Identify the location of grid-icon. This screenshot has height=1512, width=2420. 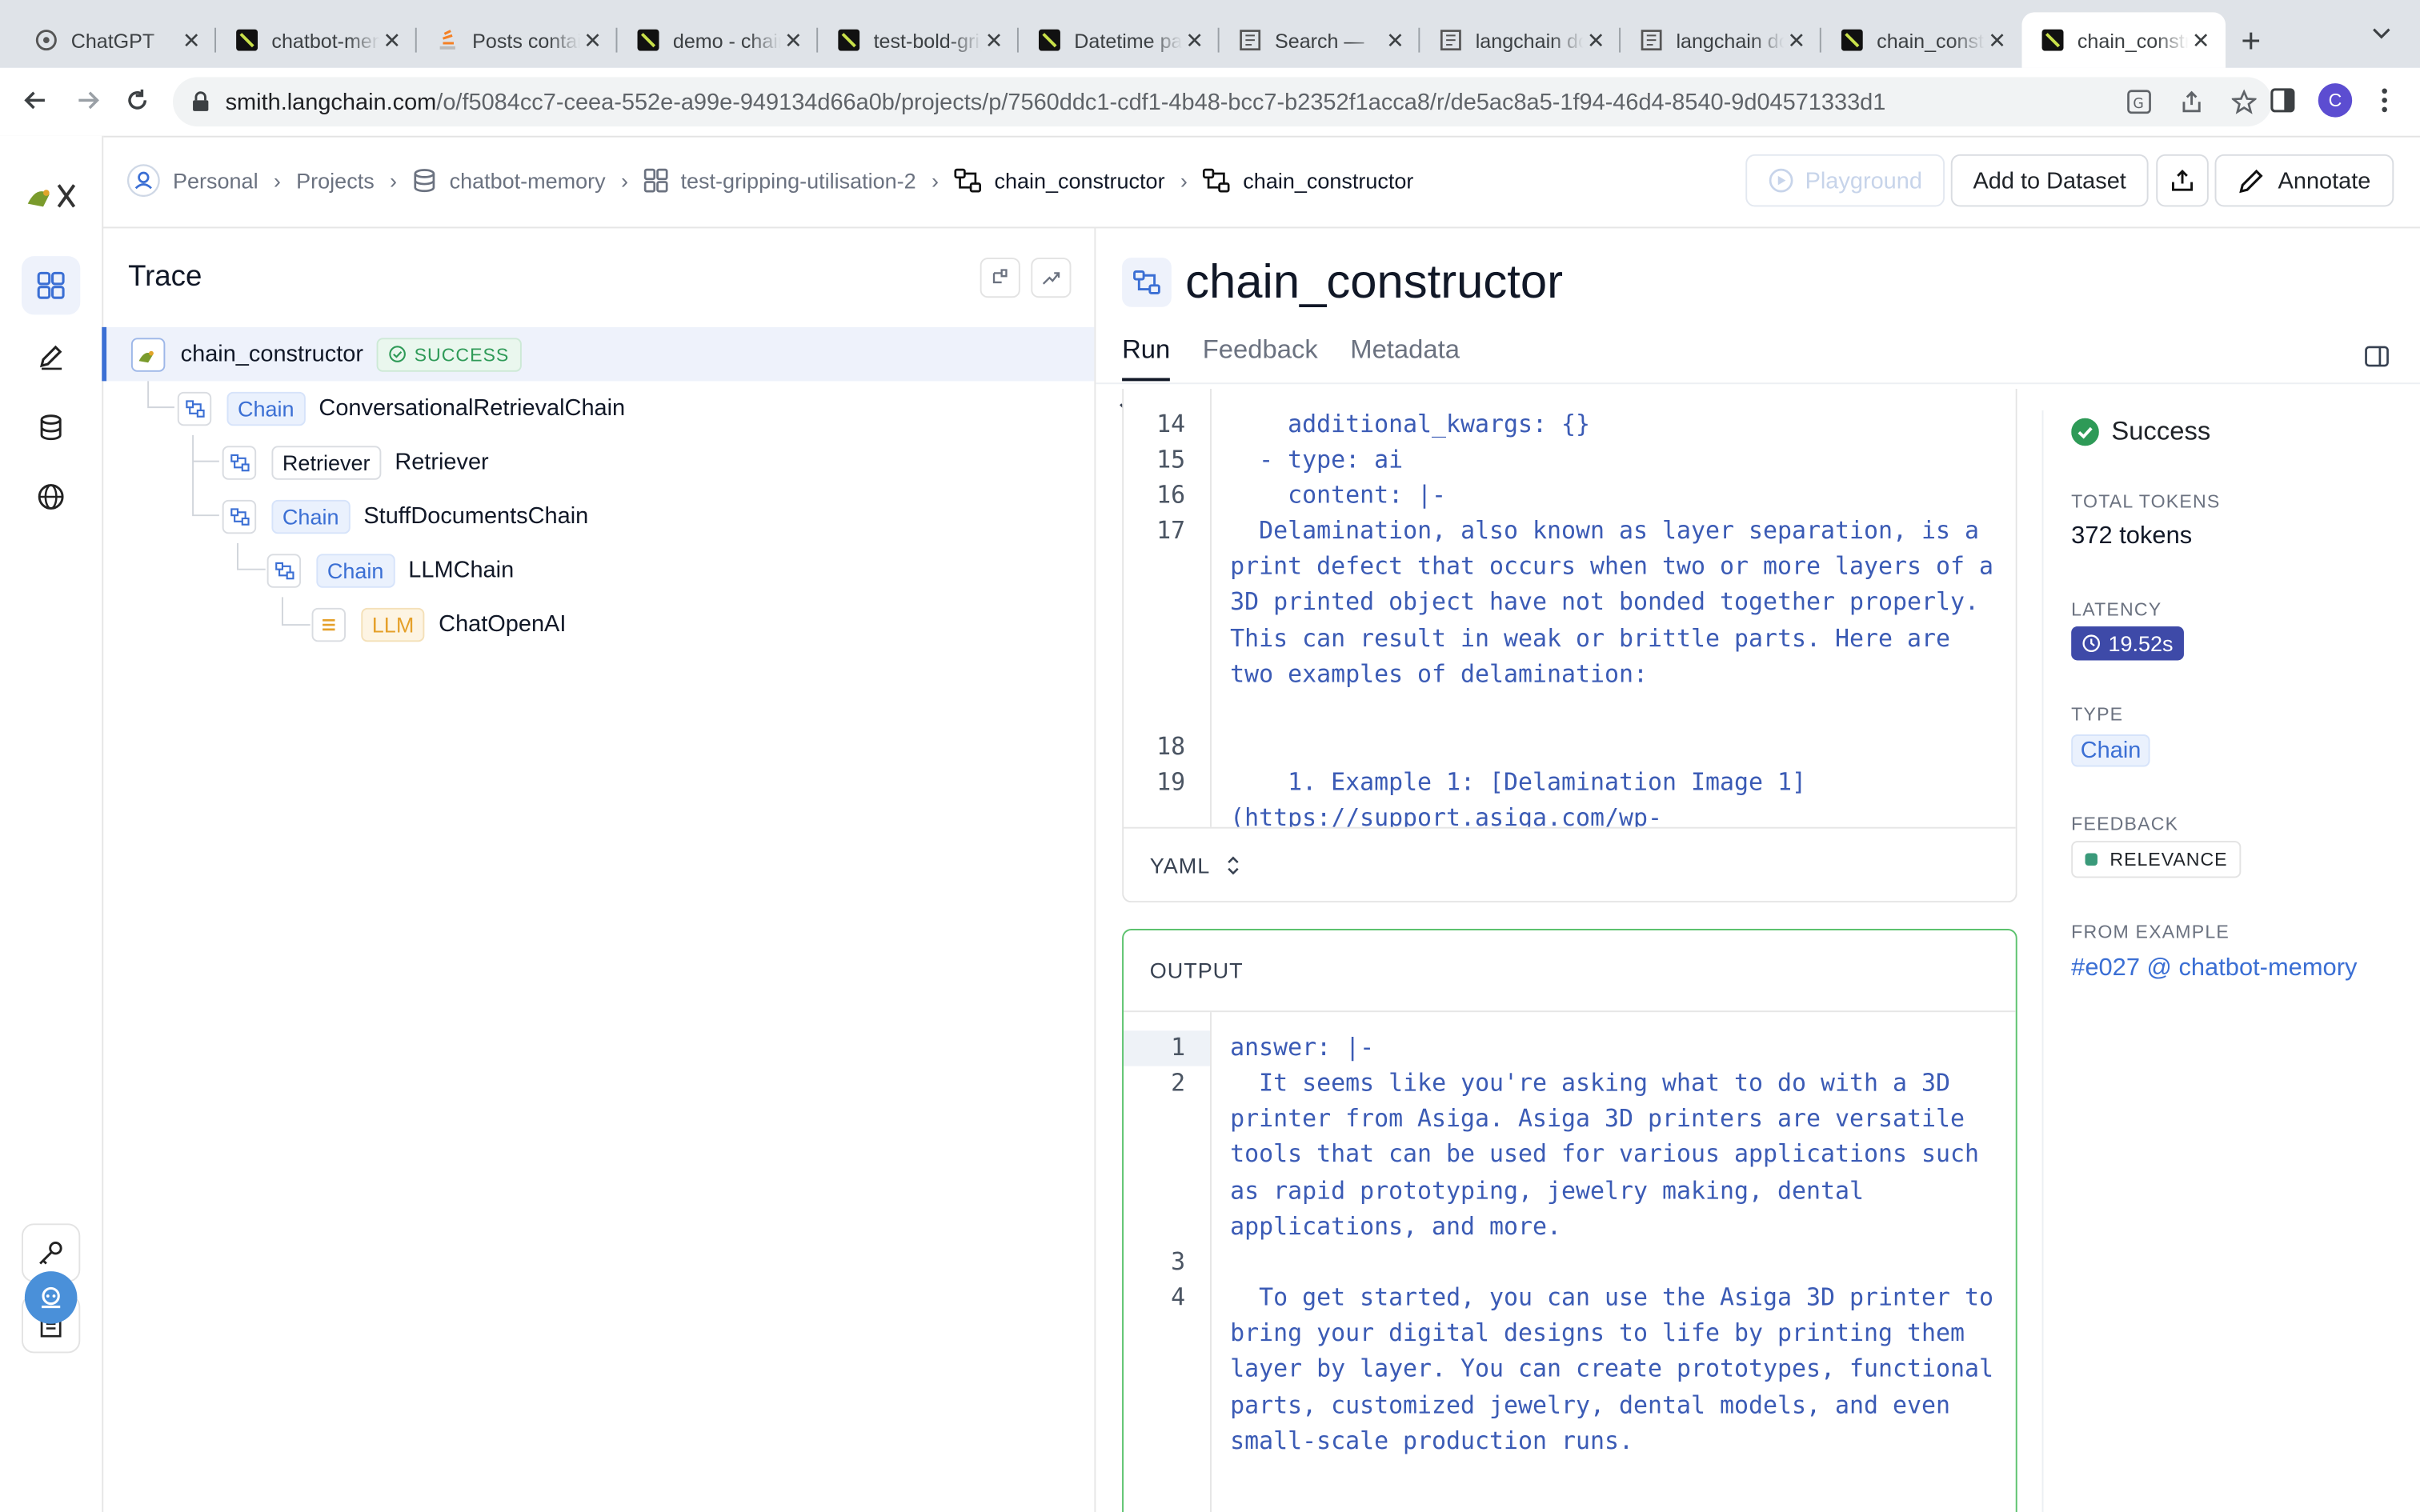
(655, 180).